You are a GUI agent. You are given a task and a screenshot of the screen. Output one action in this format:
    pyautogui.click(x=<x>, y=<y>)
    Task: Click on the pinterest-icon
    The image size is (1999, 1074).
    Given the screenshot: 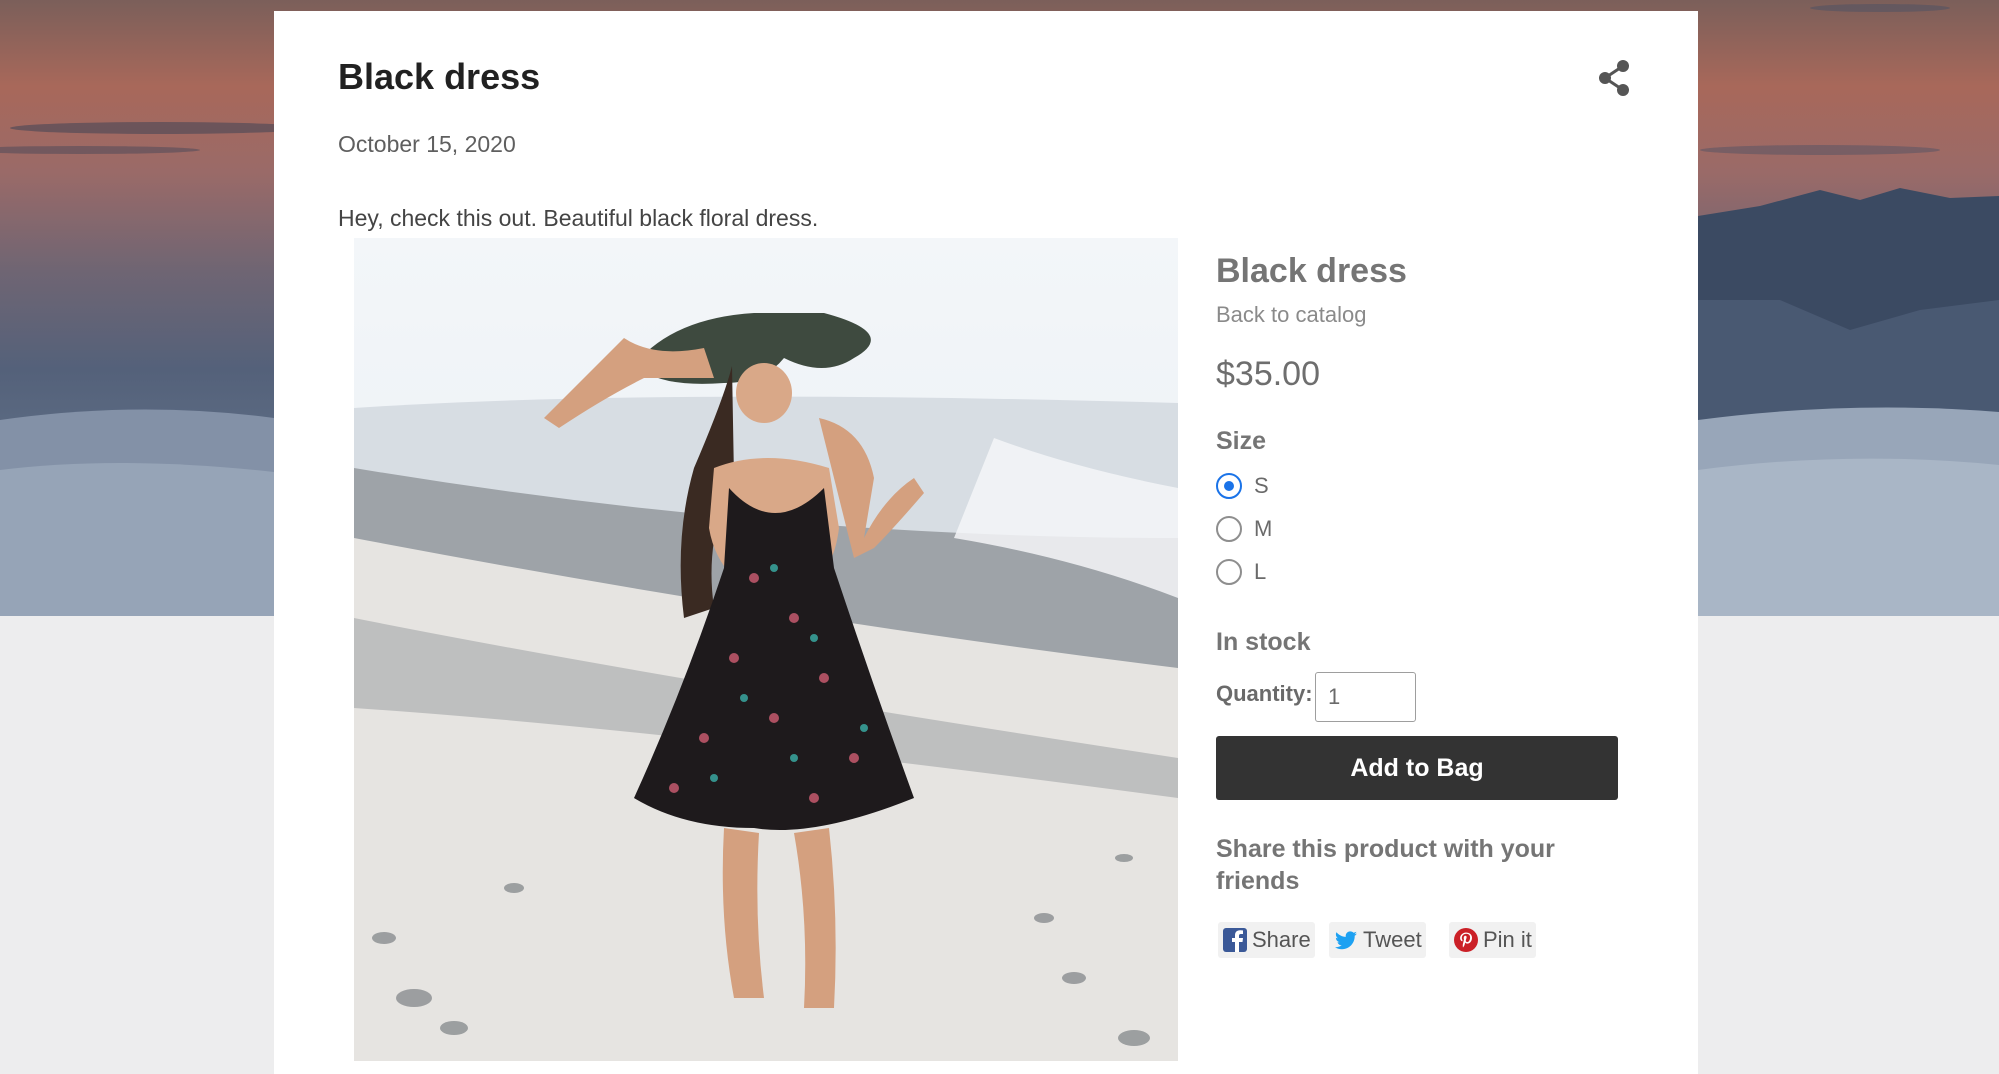 What is the action you would take?
    pyautogui.click(x=1466, y=940)
    